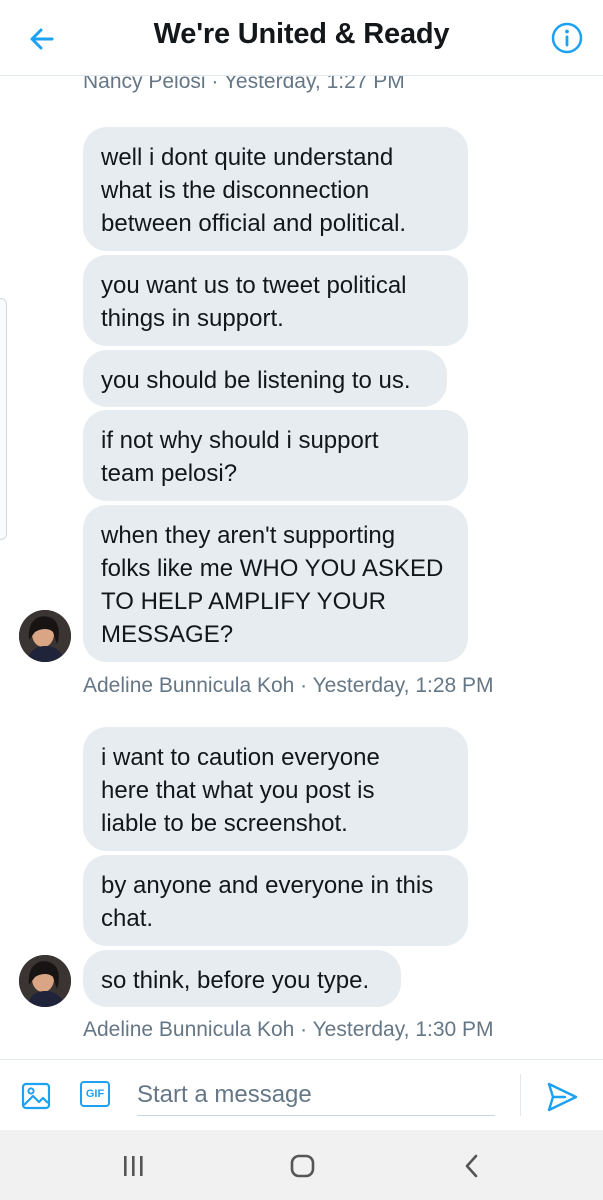 The width and height of the screenshot is (603, 1200). What do you see at coordinates (520, 1095) in the screenshot?
I see `composer-divider` at bounding box center [520, 1095].